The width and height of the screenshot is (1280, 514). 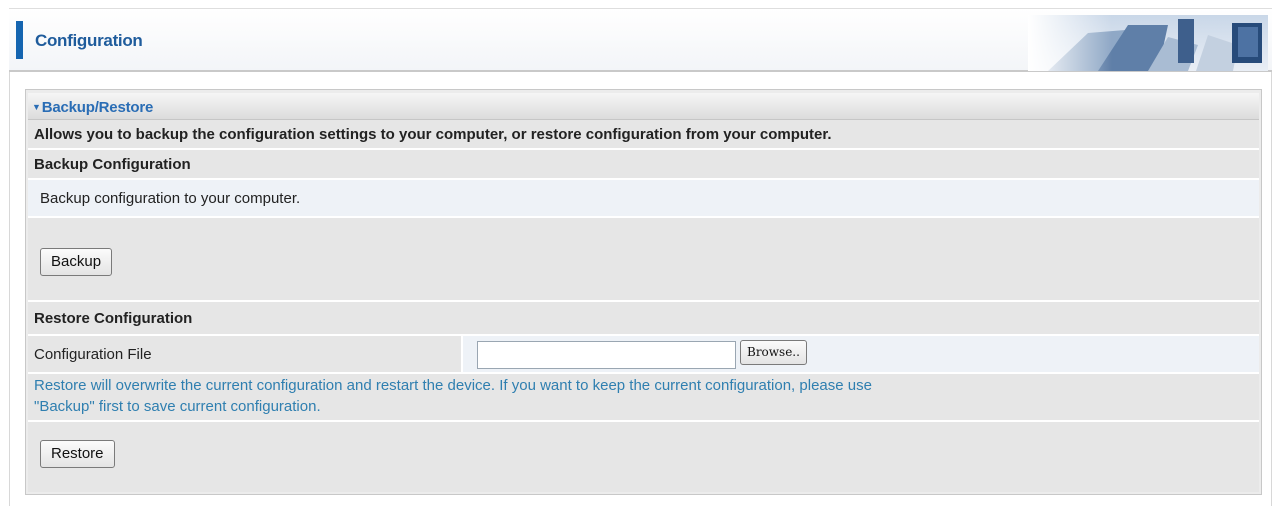 What do you see at coordinates (76, 262) in the screenshot?
I see `backup-button: Backup` at bounding box center [76, 262].